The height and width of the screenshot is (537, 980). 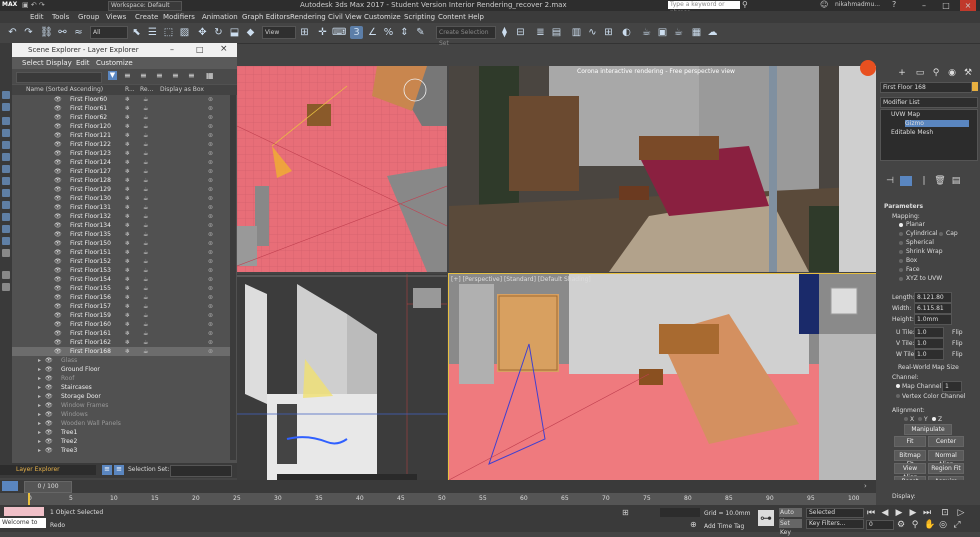 What do you see at coordinates (6, 229) in the screenshot?
I see `containers-filter-icon` at bounding box center [6, 229].